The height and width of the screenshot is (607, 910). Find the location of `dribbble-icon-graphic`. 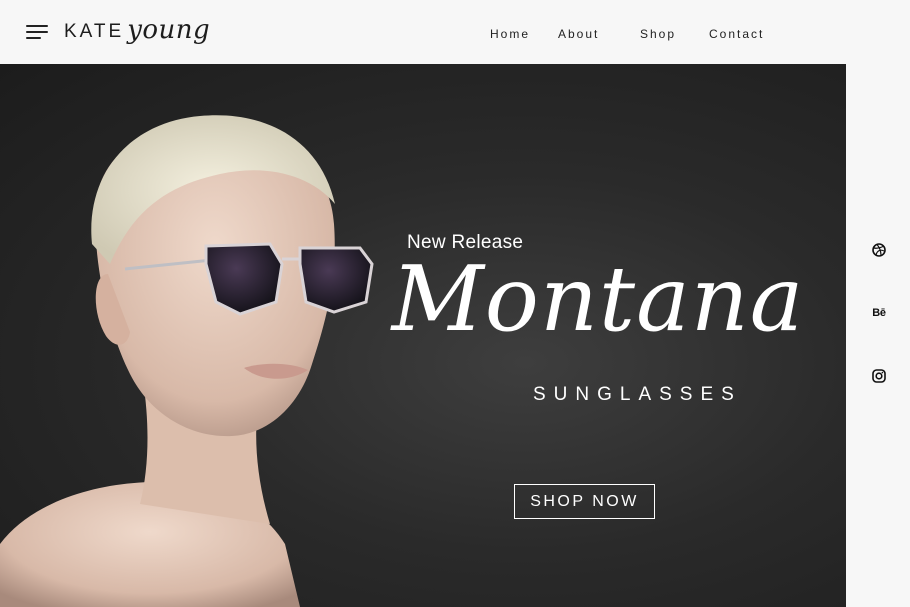

dribbble-icon-graphic is located at coordinates (879, 250).